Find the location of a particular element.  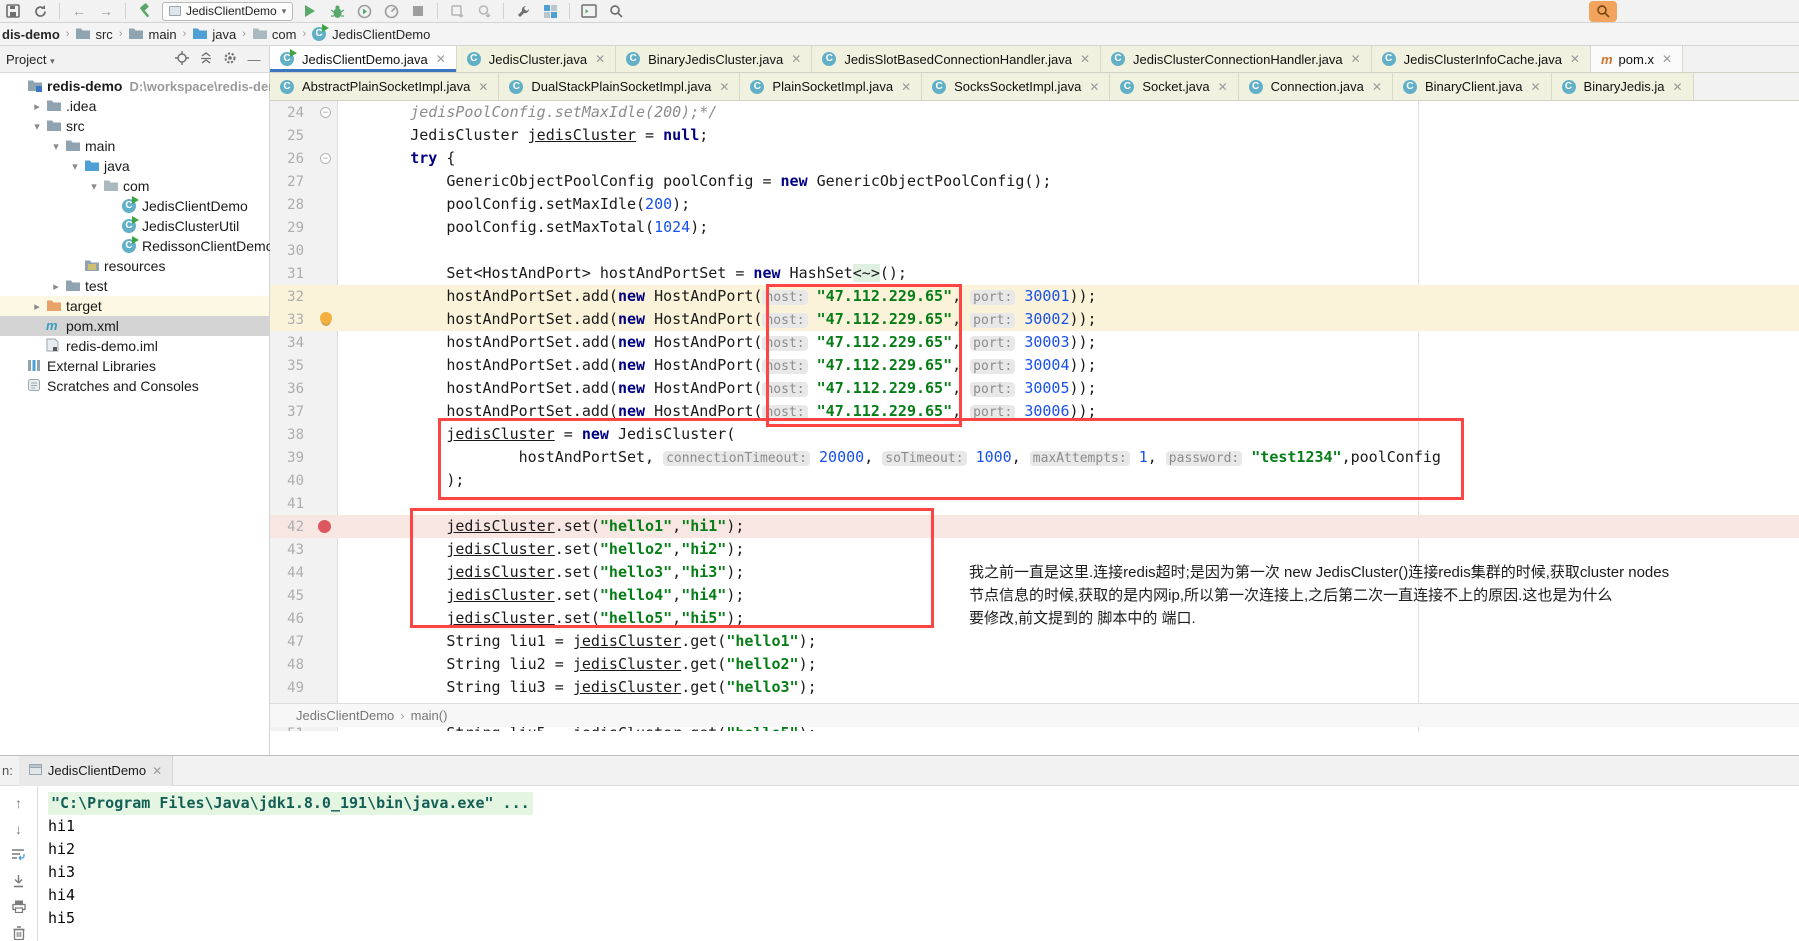

line-number: 37 is located at coordinates (292, 412).